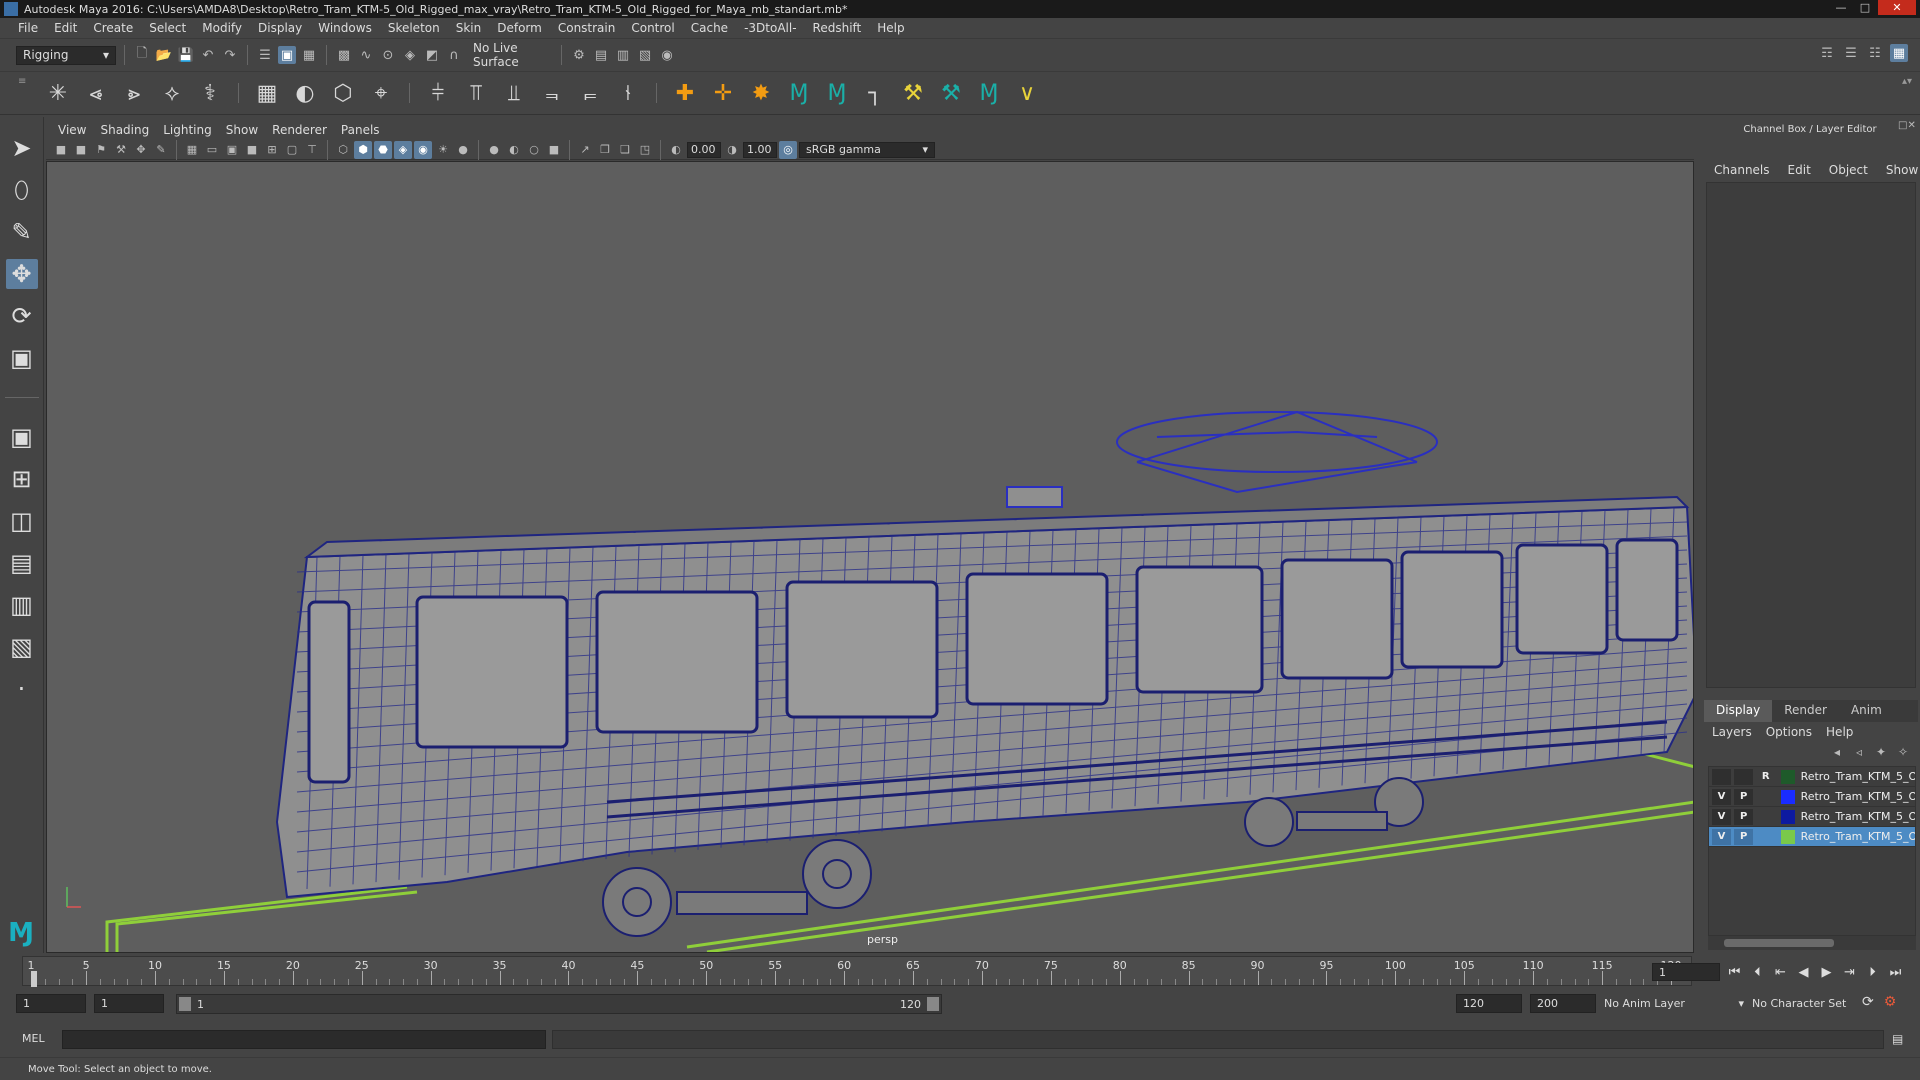  Describe the element at coordinates (22, 190) in the screenshot. I see `lasso-tool-icon: ⬯` at that location.